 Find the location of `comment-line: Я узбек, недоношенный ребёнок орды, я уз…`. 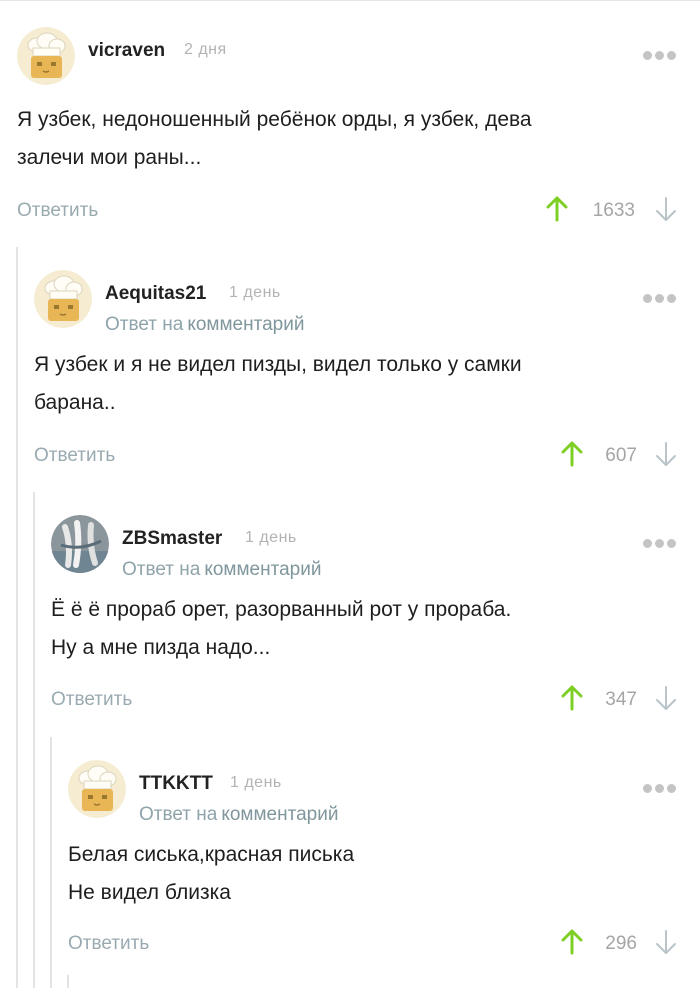

comment-line: Я узбек, недоношенный ребёнок орды, я уз… is located at coordinates (274, 119).